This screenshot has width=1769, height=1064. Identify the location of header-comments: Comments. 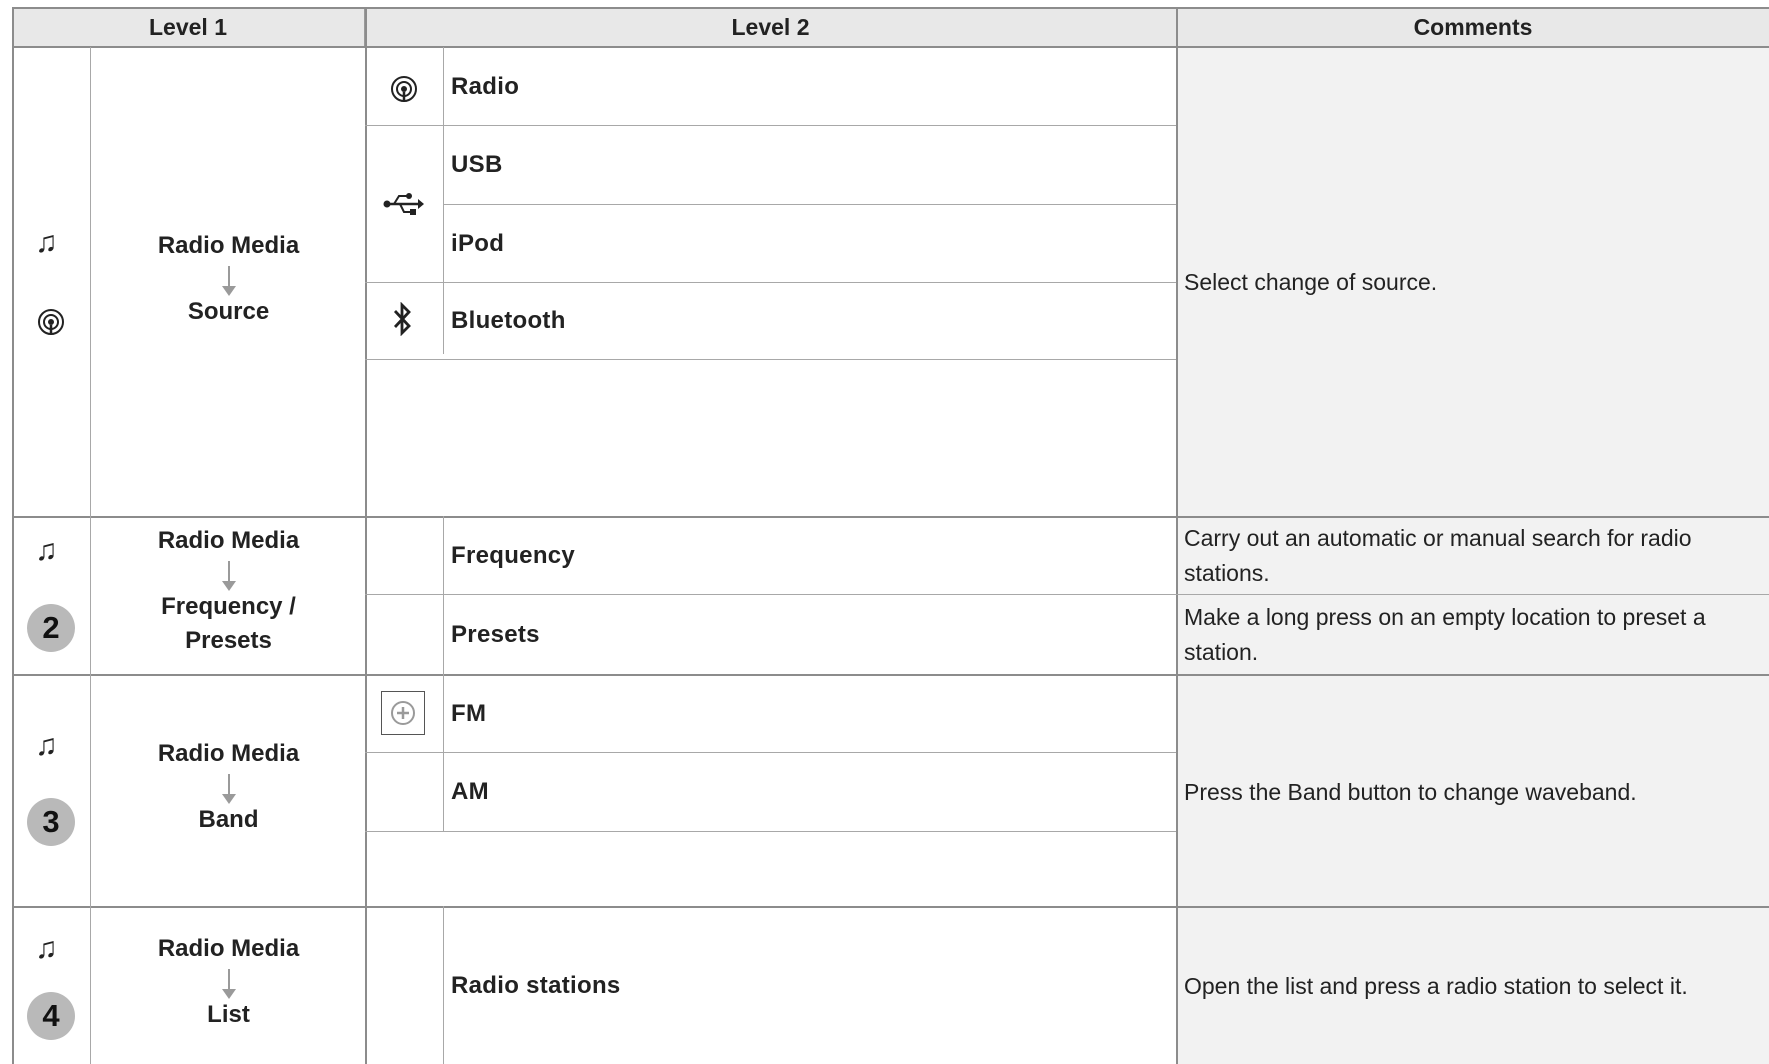
(1473, 27).